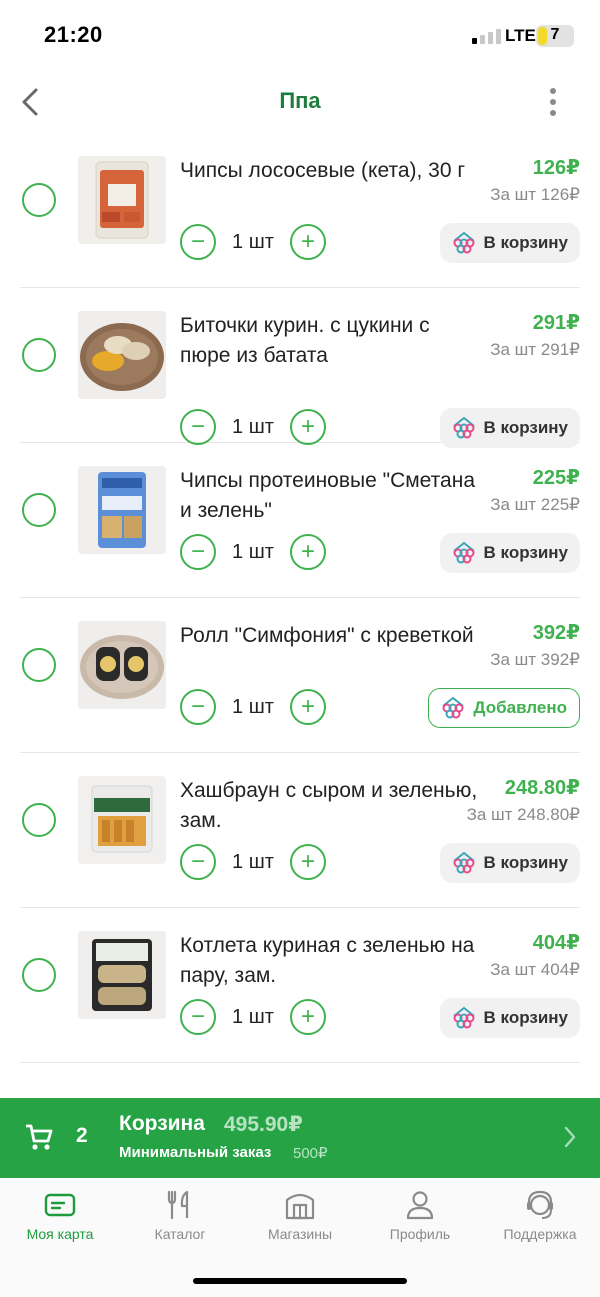 This screenshot has height=1297, width=600. I want to click on battery-level: 7, so click(555, 34).